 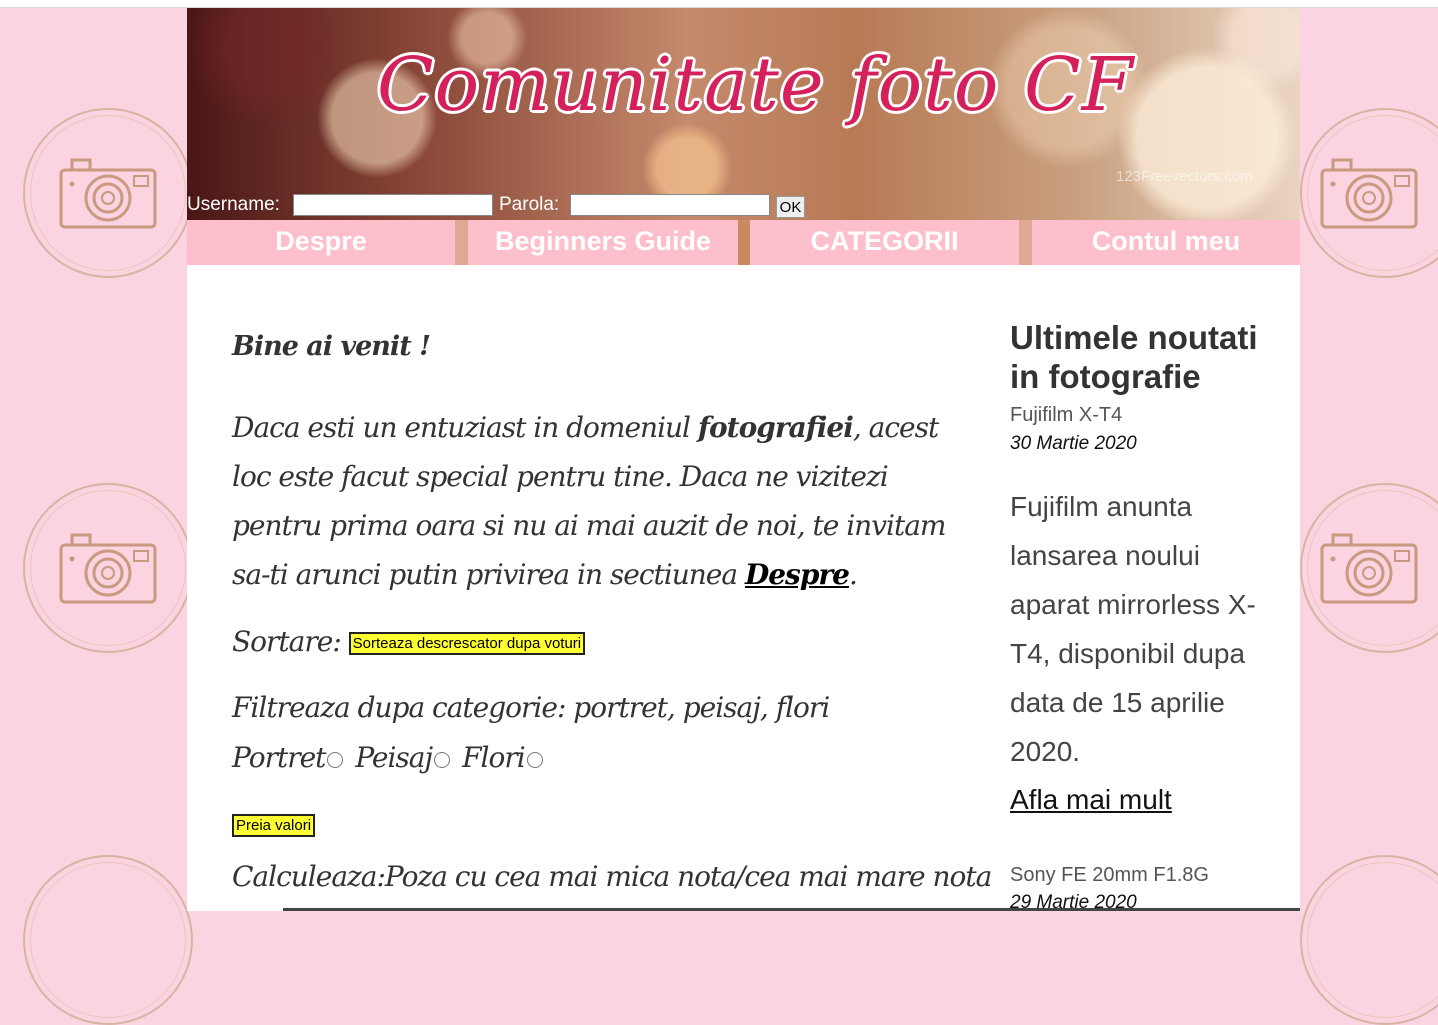 What do you see at coordinates (719, 4) in the screenshot?
I see `browser-top-edge` at bounding box center [719, 4].